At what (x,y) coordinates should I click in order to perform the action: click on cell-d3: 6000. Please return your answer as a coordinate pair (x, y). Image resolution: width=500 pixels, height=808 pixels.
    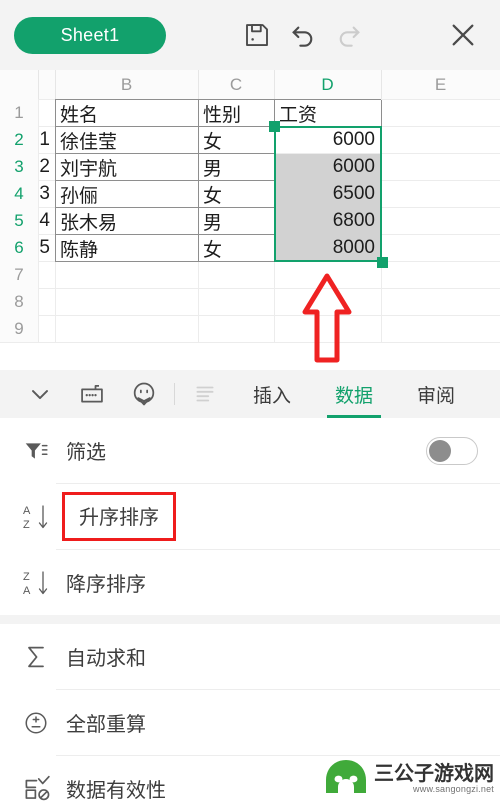
    Looking at the image, I should click on (328, 167).